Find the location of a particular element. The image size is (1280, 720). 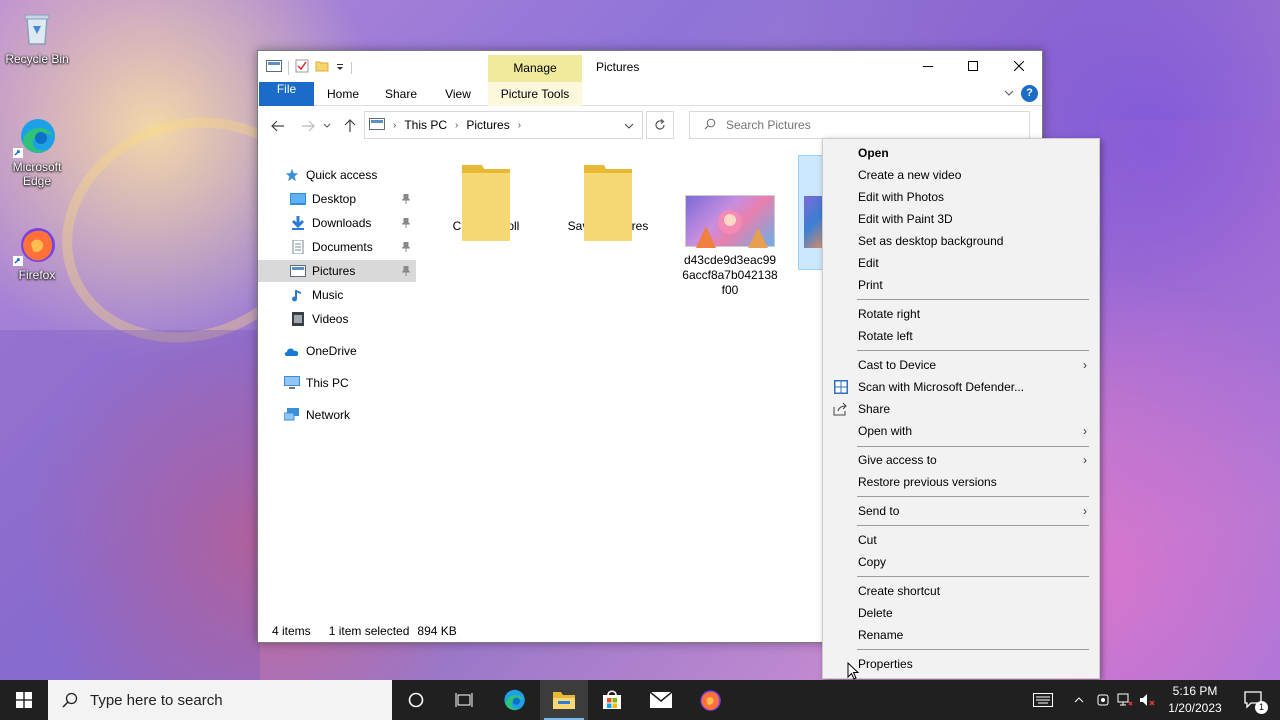

refresh-button is located at coordinates (660, 125).